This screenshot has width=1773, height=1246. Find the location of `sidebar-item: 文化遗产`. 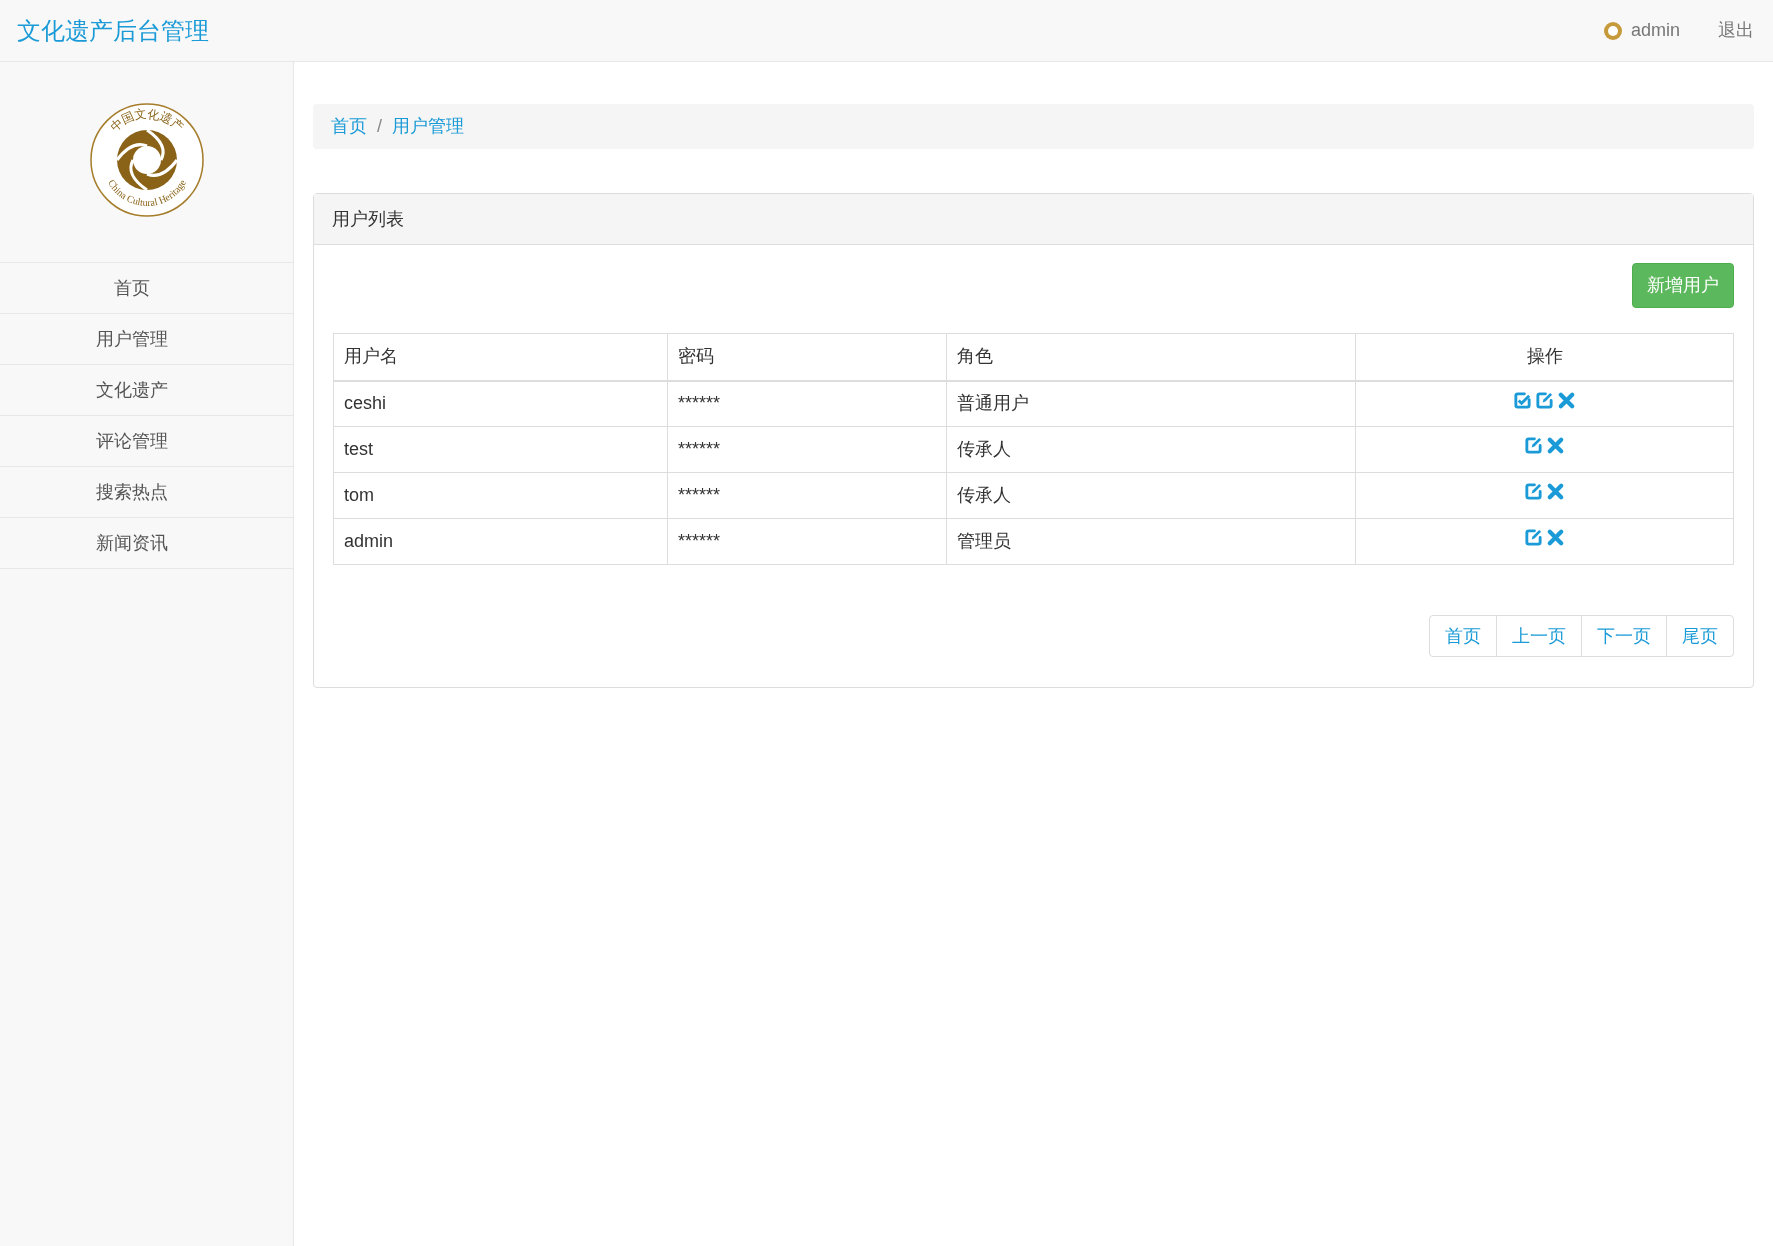

sidebar-item: 文化遗产 is located at coordinates (146, 390).